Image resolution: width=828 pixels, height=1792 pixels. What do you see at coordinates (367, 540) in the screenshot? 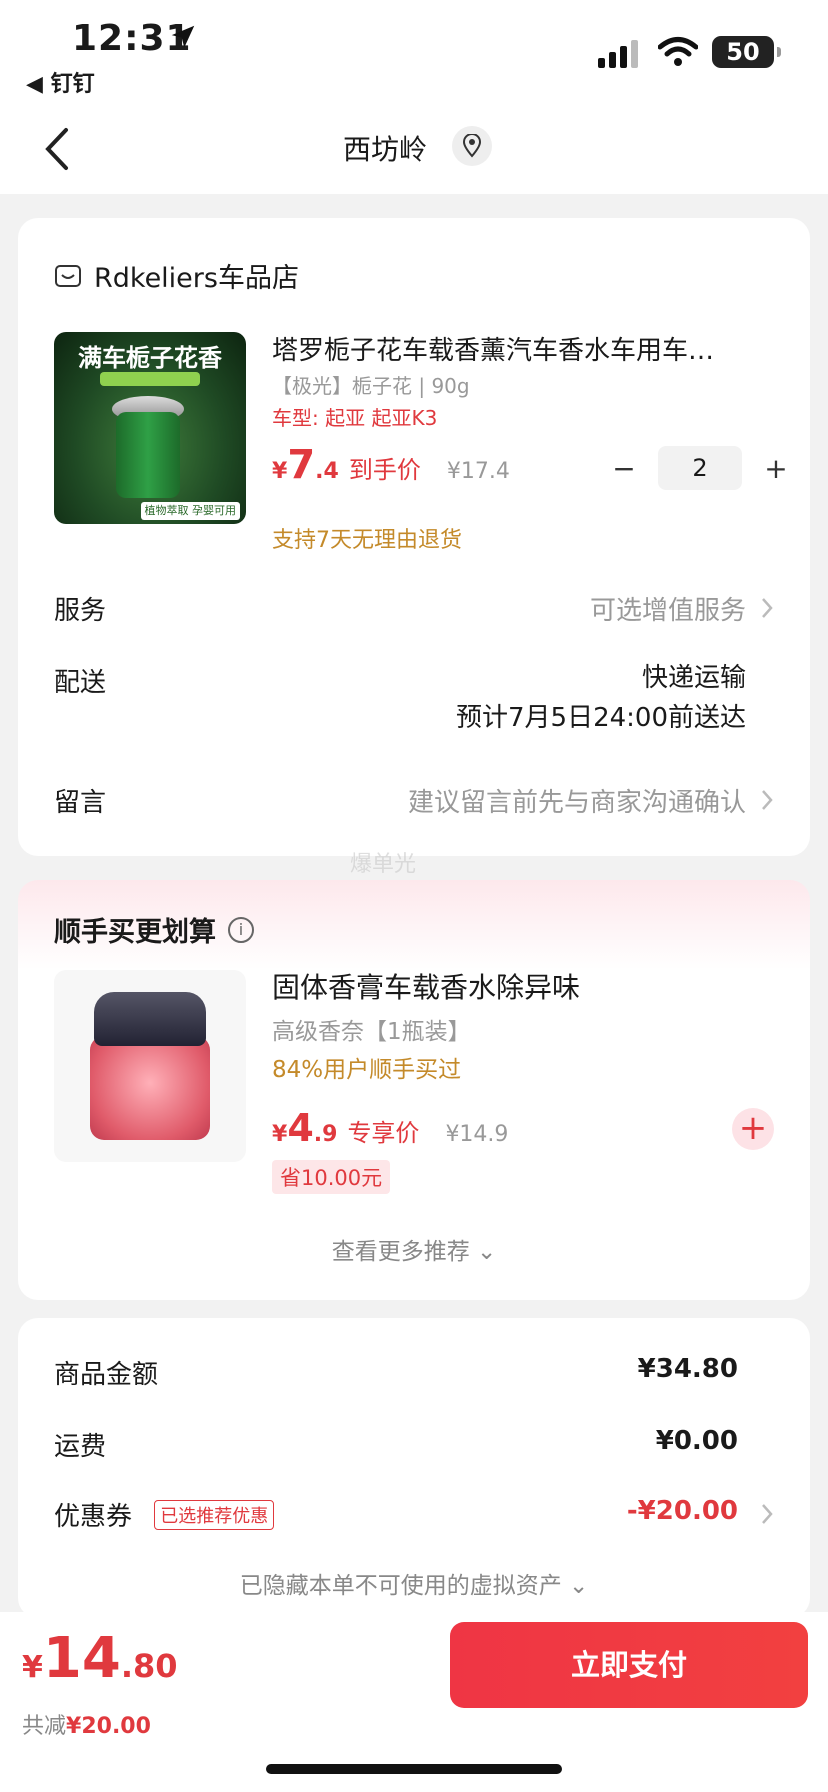
I see `return-policy: 支持7天无理由退货` at bounding box center [367, 540].